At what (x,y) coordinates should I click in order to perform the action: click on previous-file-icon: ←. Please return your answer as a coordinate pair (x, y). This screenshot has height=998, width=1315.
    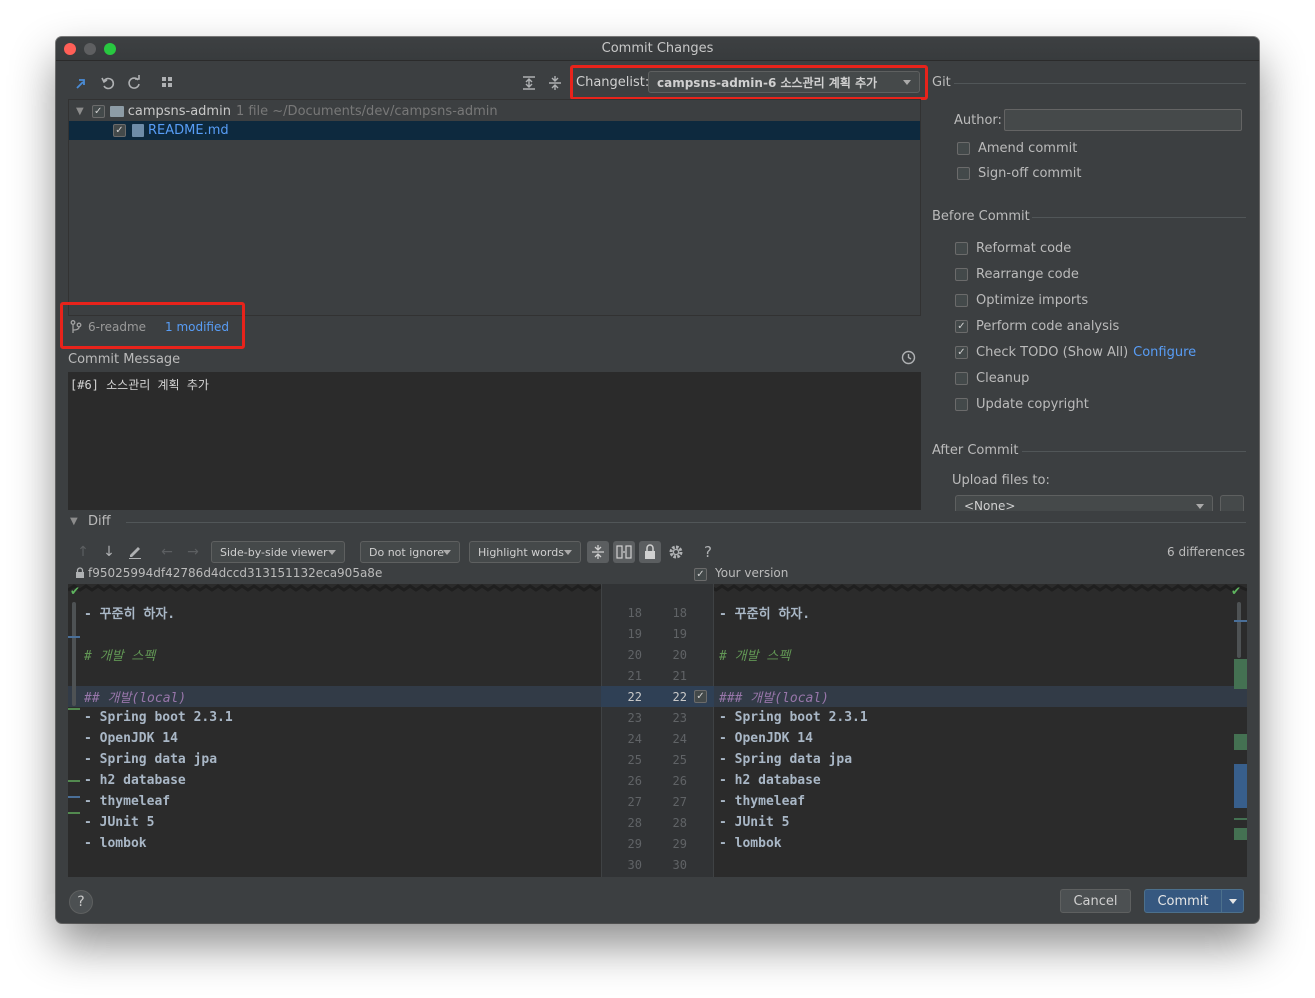
    Looking at the image, I should click on (167, 552).